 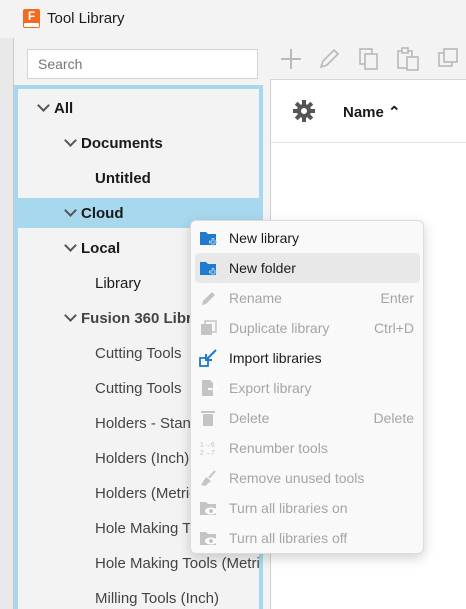 I want to click on import-icon, so click(x=209, y=358).